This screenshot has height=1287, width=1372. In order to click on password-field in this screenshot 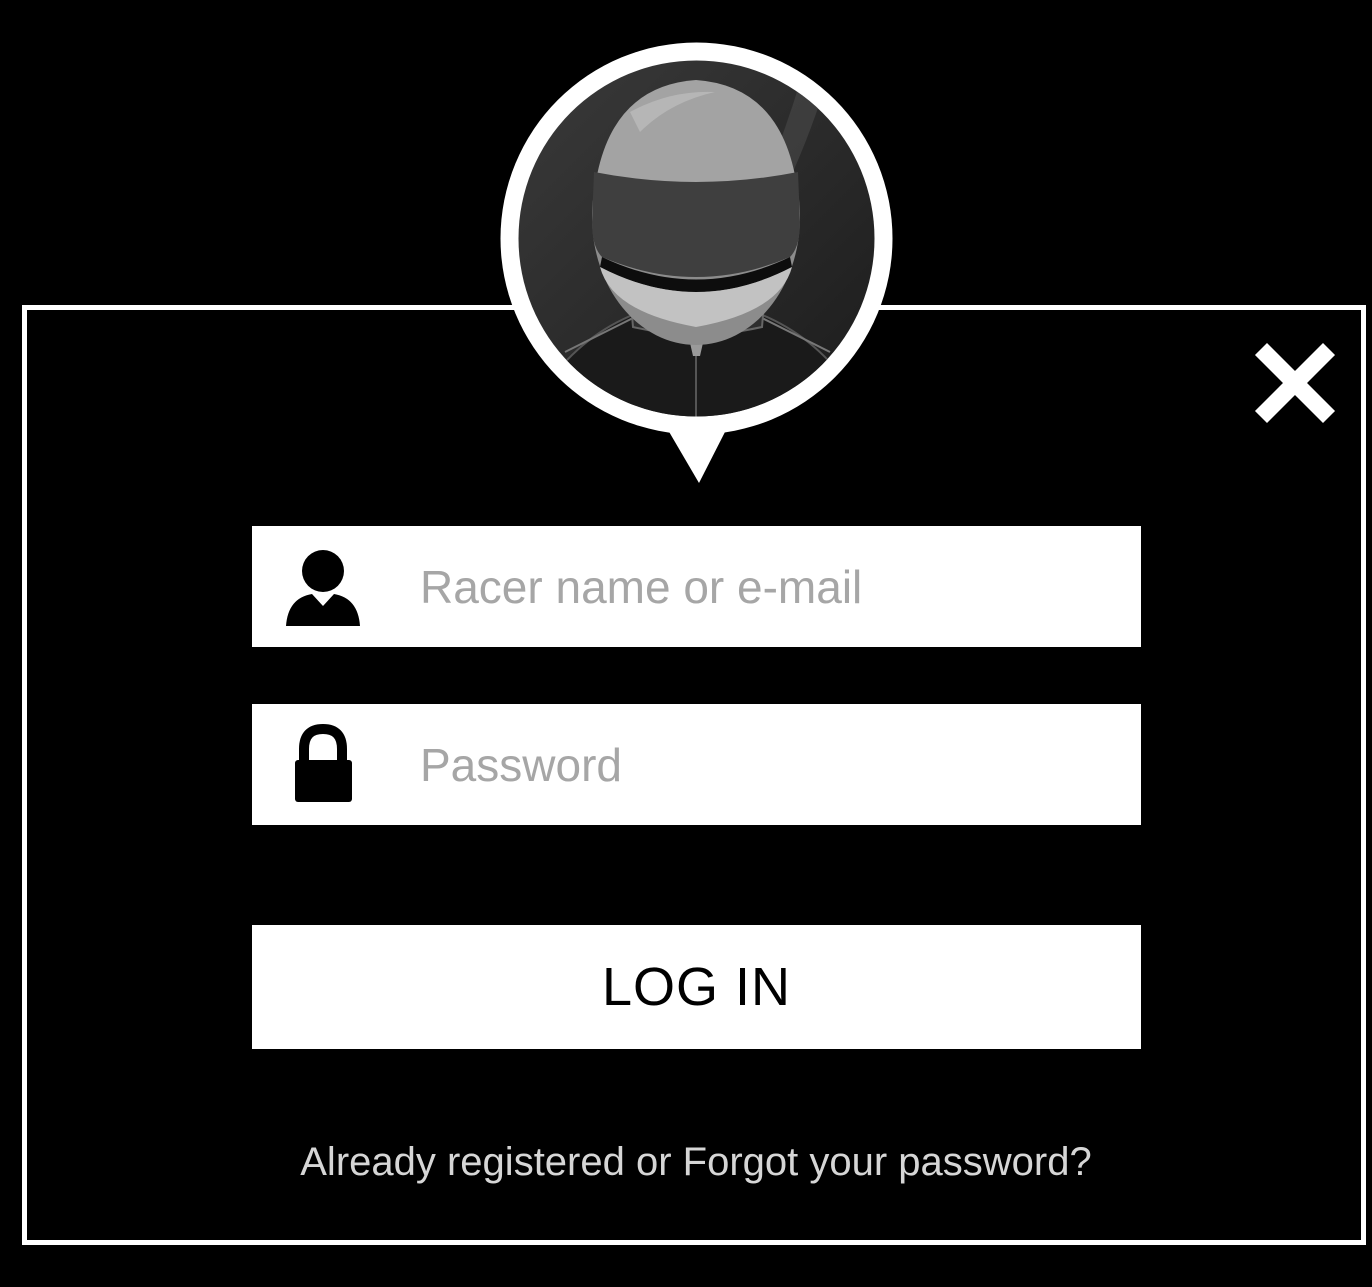, I will do `click(696, 764)`.